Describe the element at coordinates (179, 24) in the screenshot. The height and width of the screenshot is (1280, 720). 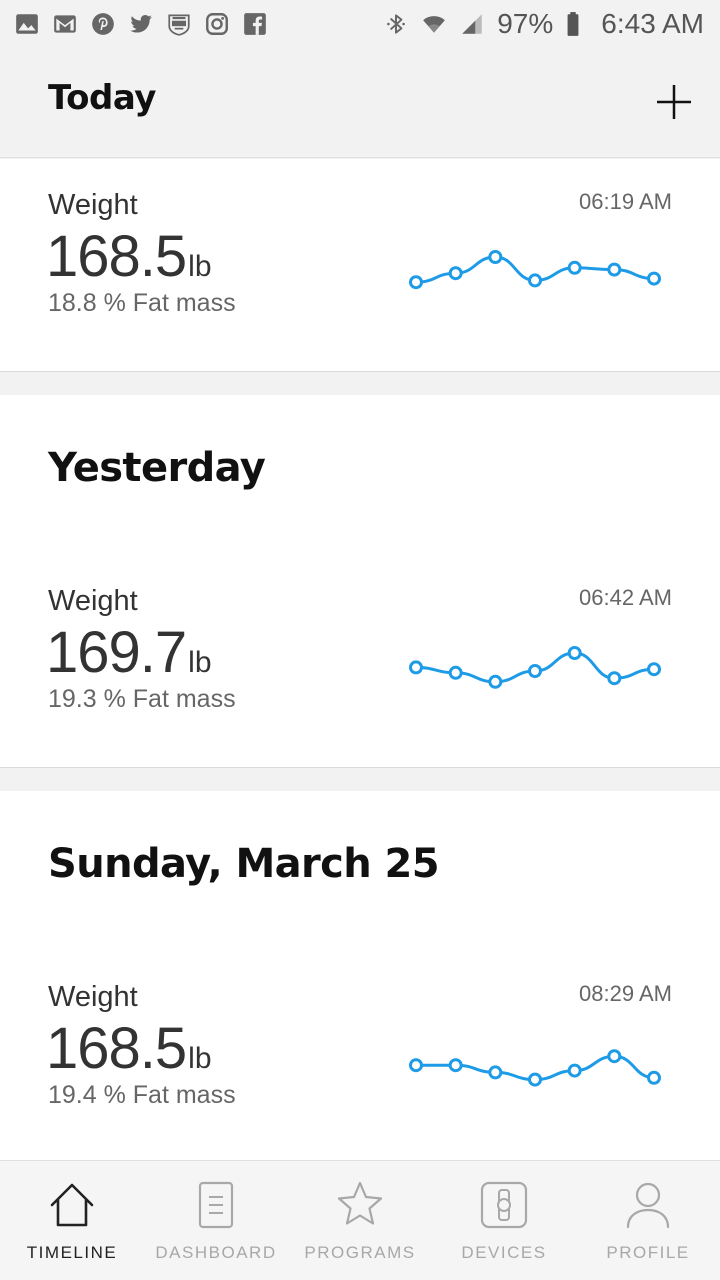
I see `crossfit-games-icon` at that location.